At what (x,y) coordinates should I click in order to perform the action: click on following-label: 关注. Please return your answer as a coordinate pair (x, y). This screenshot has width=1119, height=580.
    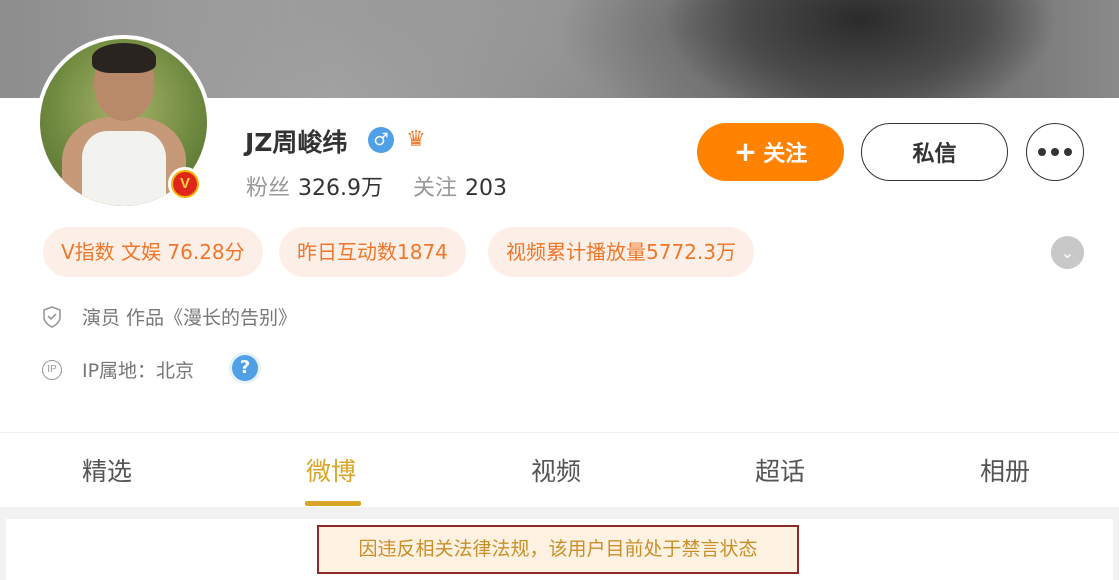
    Looking at the image, I should click on (435, 188).